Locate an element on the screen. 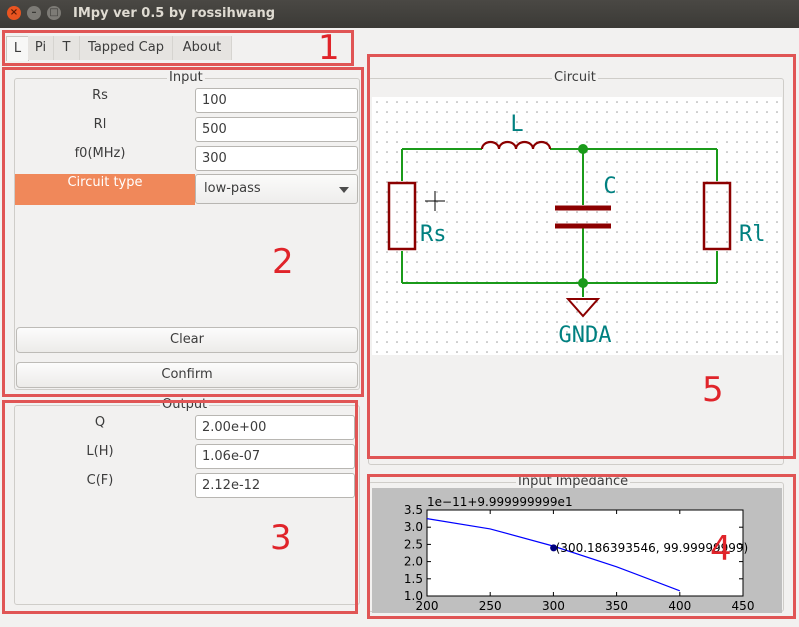  annotation-number-2: 2 is located at coordinates (283, 262).